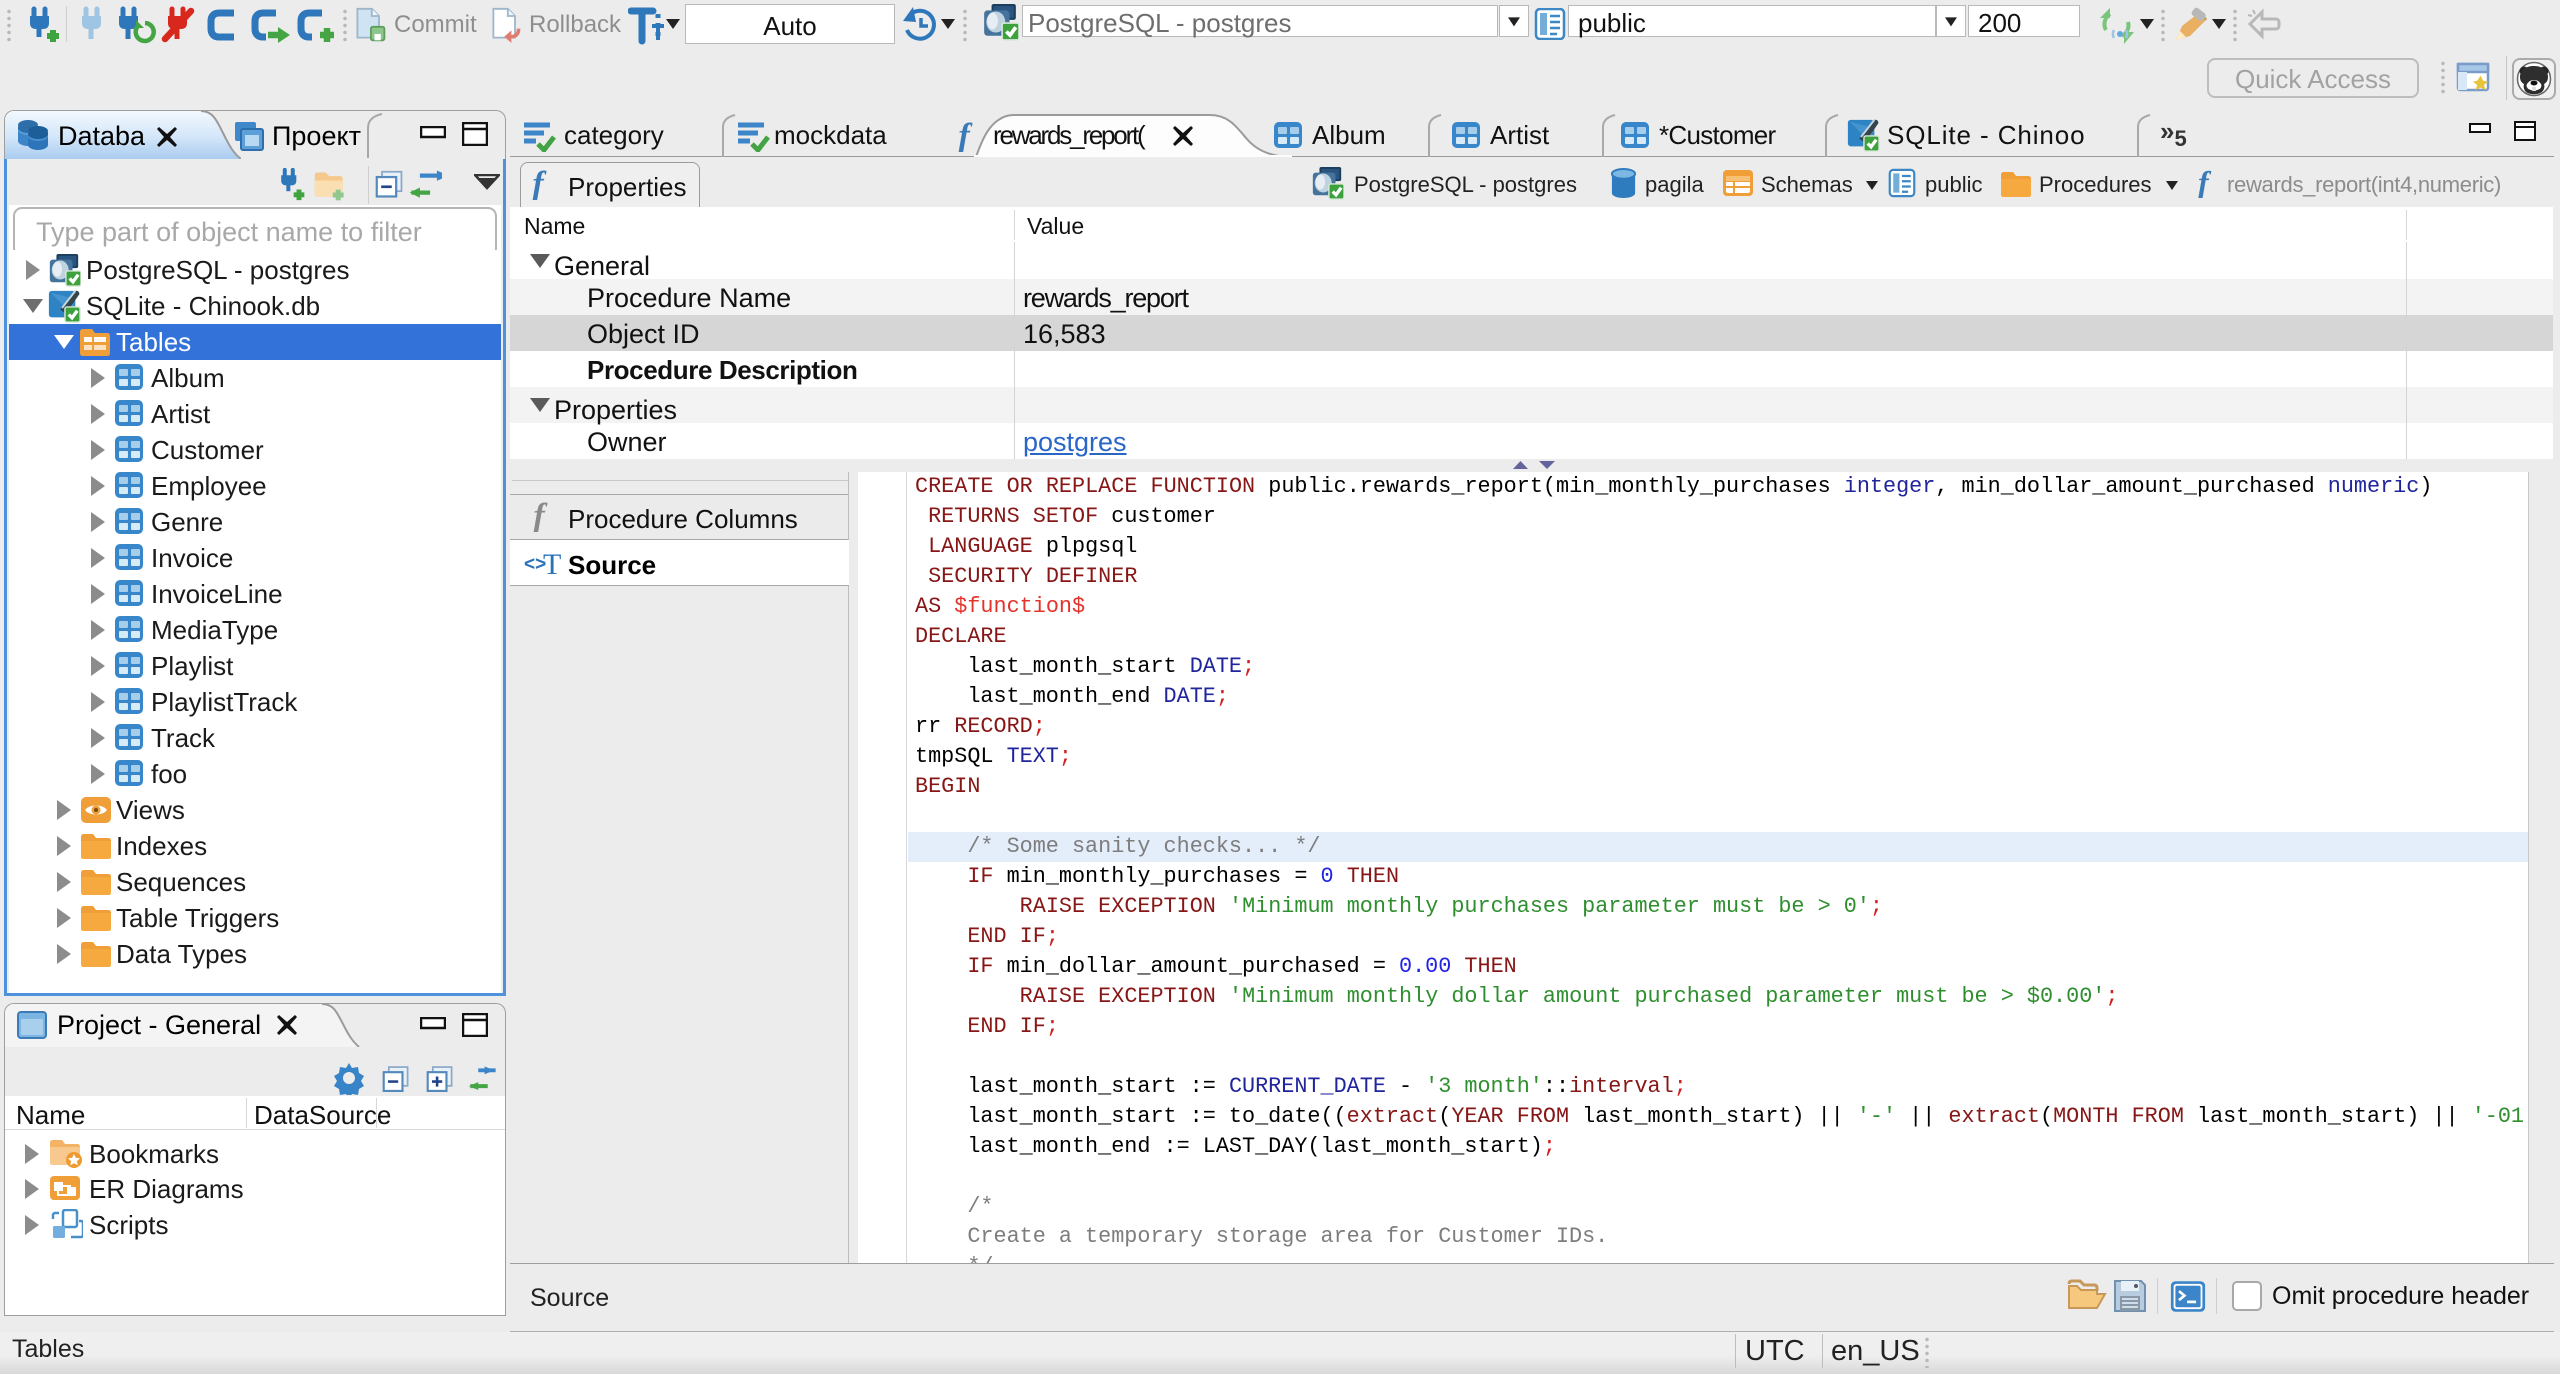  Describe the element at coordinates (540, 516) in the screenshot. I see `svg-text: f` at that location.